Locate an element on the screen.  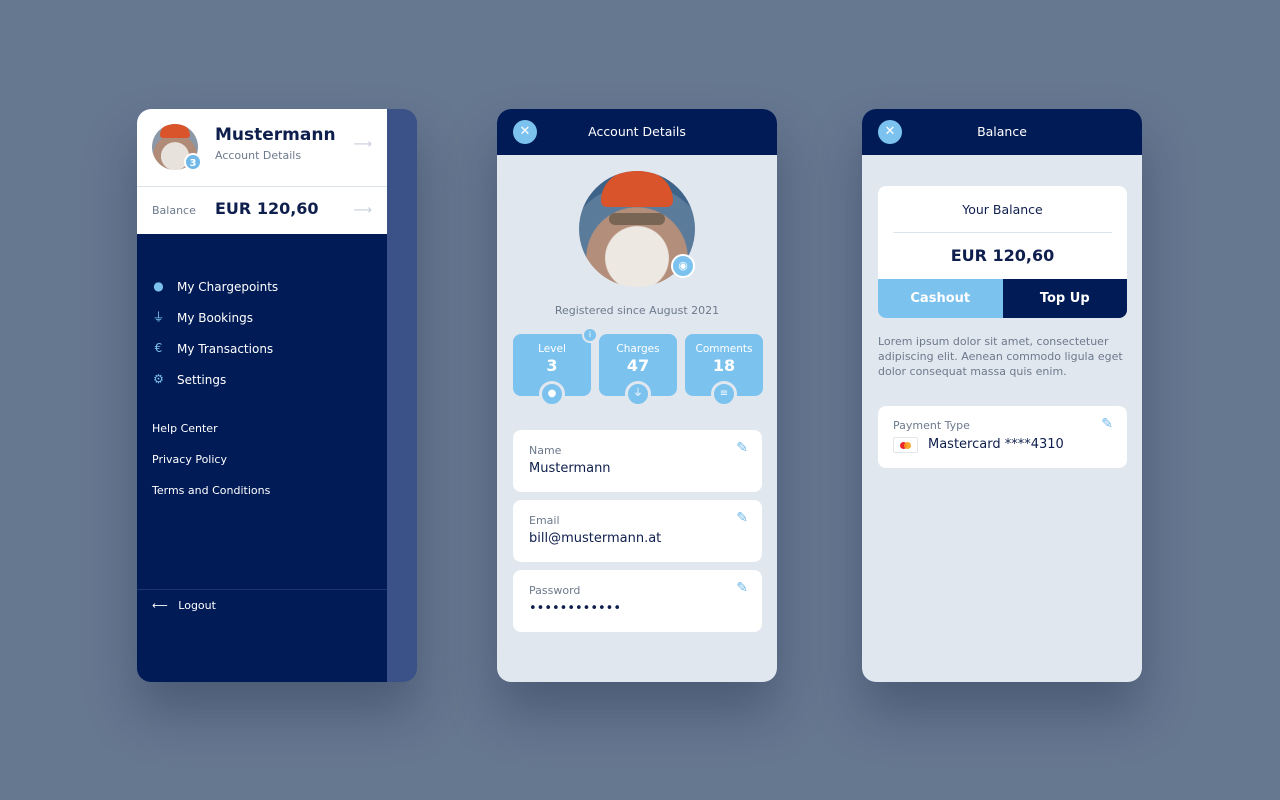
menu-item-settings: ⚙ Settings is located at coordinates (215, 379).